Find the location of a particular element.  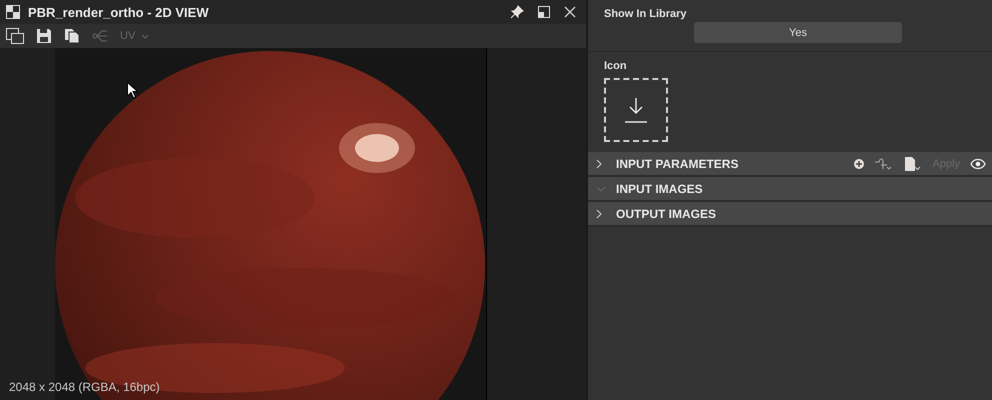

chevron-down-icon is located at coordinates (601, 189).